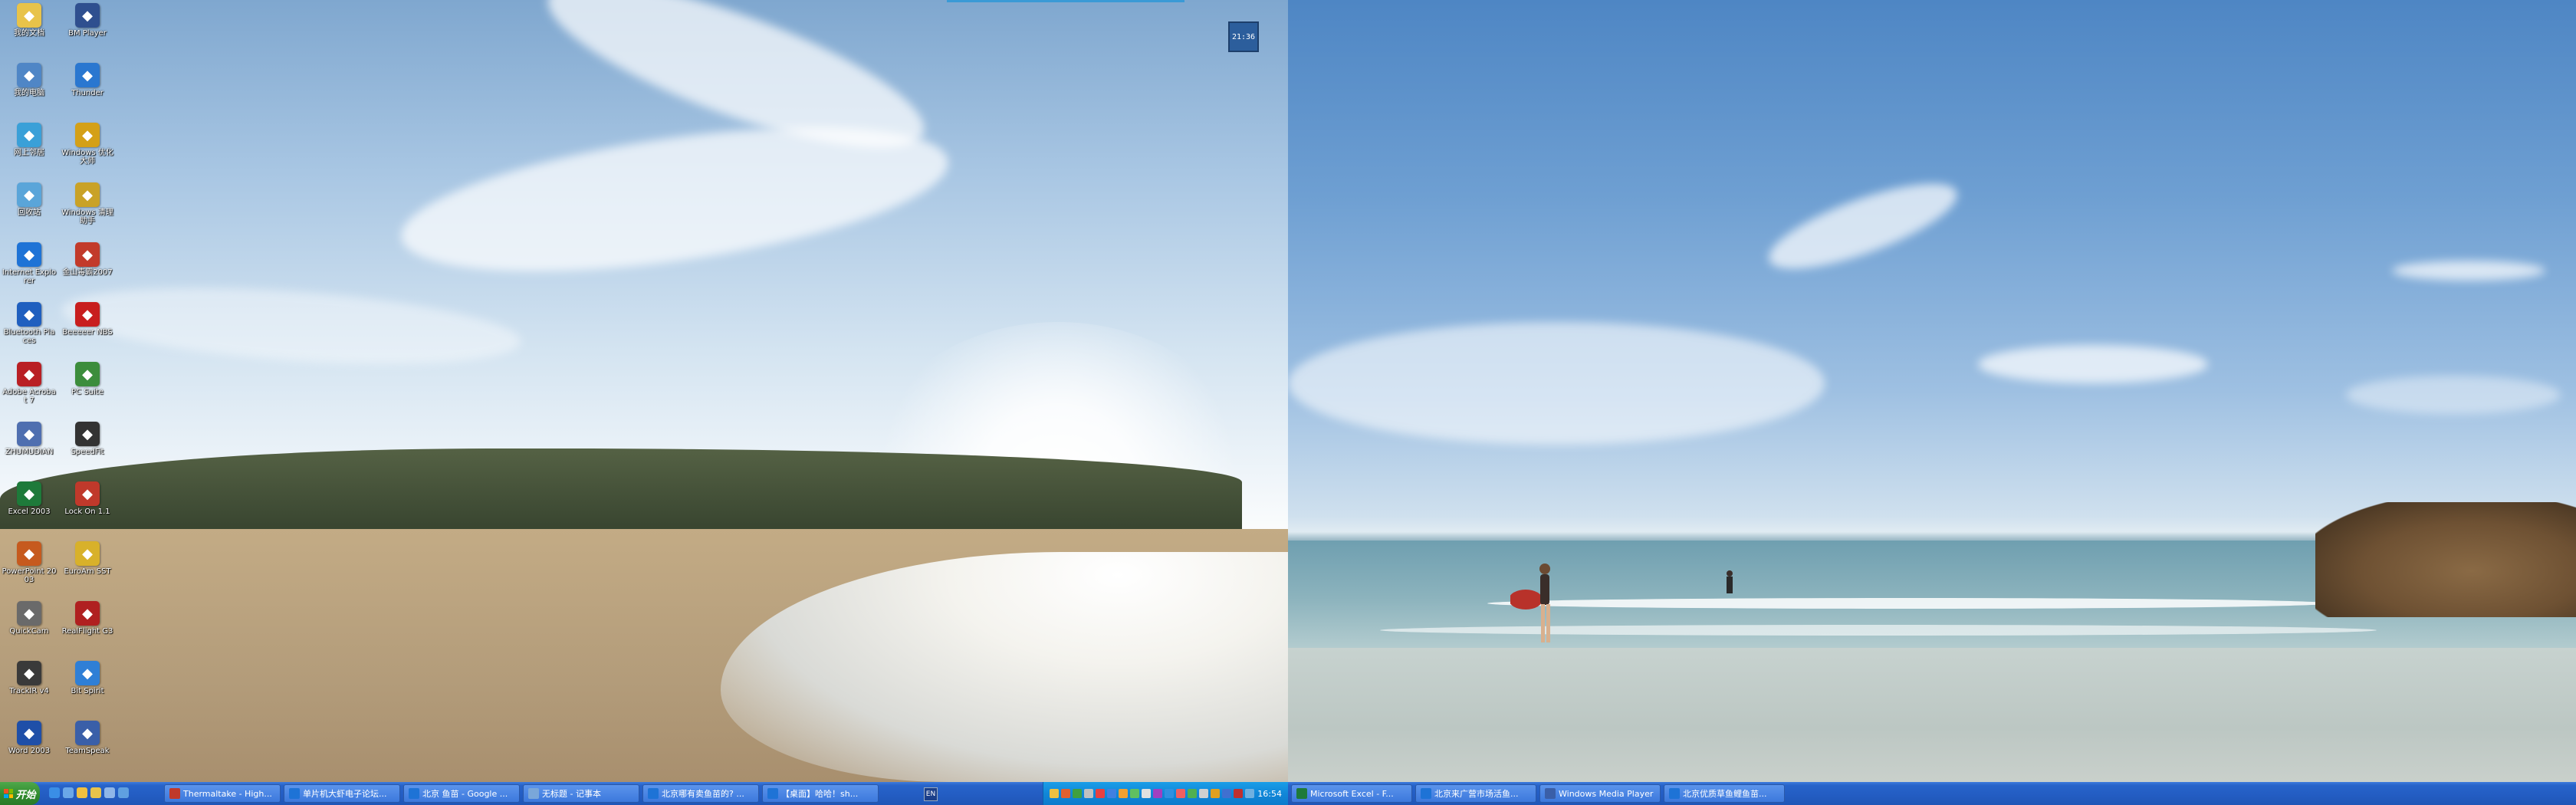  What do you see at coordinates (30, 512) in the screenshot?
I see `desktop-icon-label: Excel 2003` at bounding box center [30, 512].